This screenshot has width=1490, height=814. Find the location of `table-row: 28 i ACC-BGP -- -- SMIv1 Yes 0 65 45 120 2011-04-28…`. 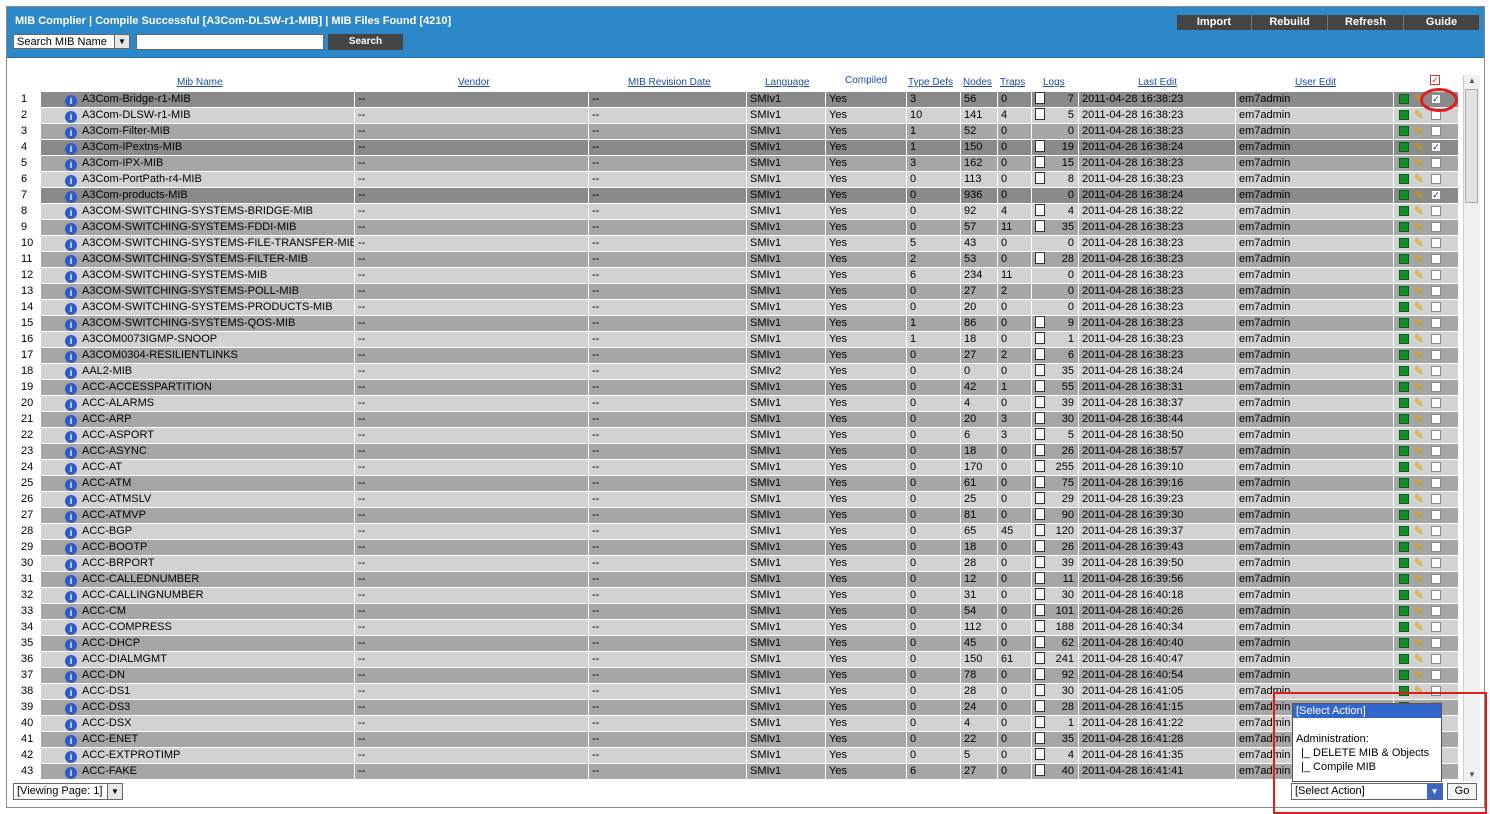

table-row: 28 i ACC-BGP -- -- SMIv1 Yes 0 65 45 120 2011-04-28… is located at coordinates (739, 531).